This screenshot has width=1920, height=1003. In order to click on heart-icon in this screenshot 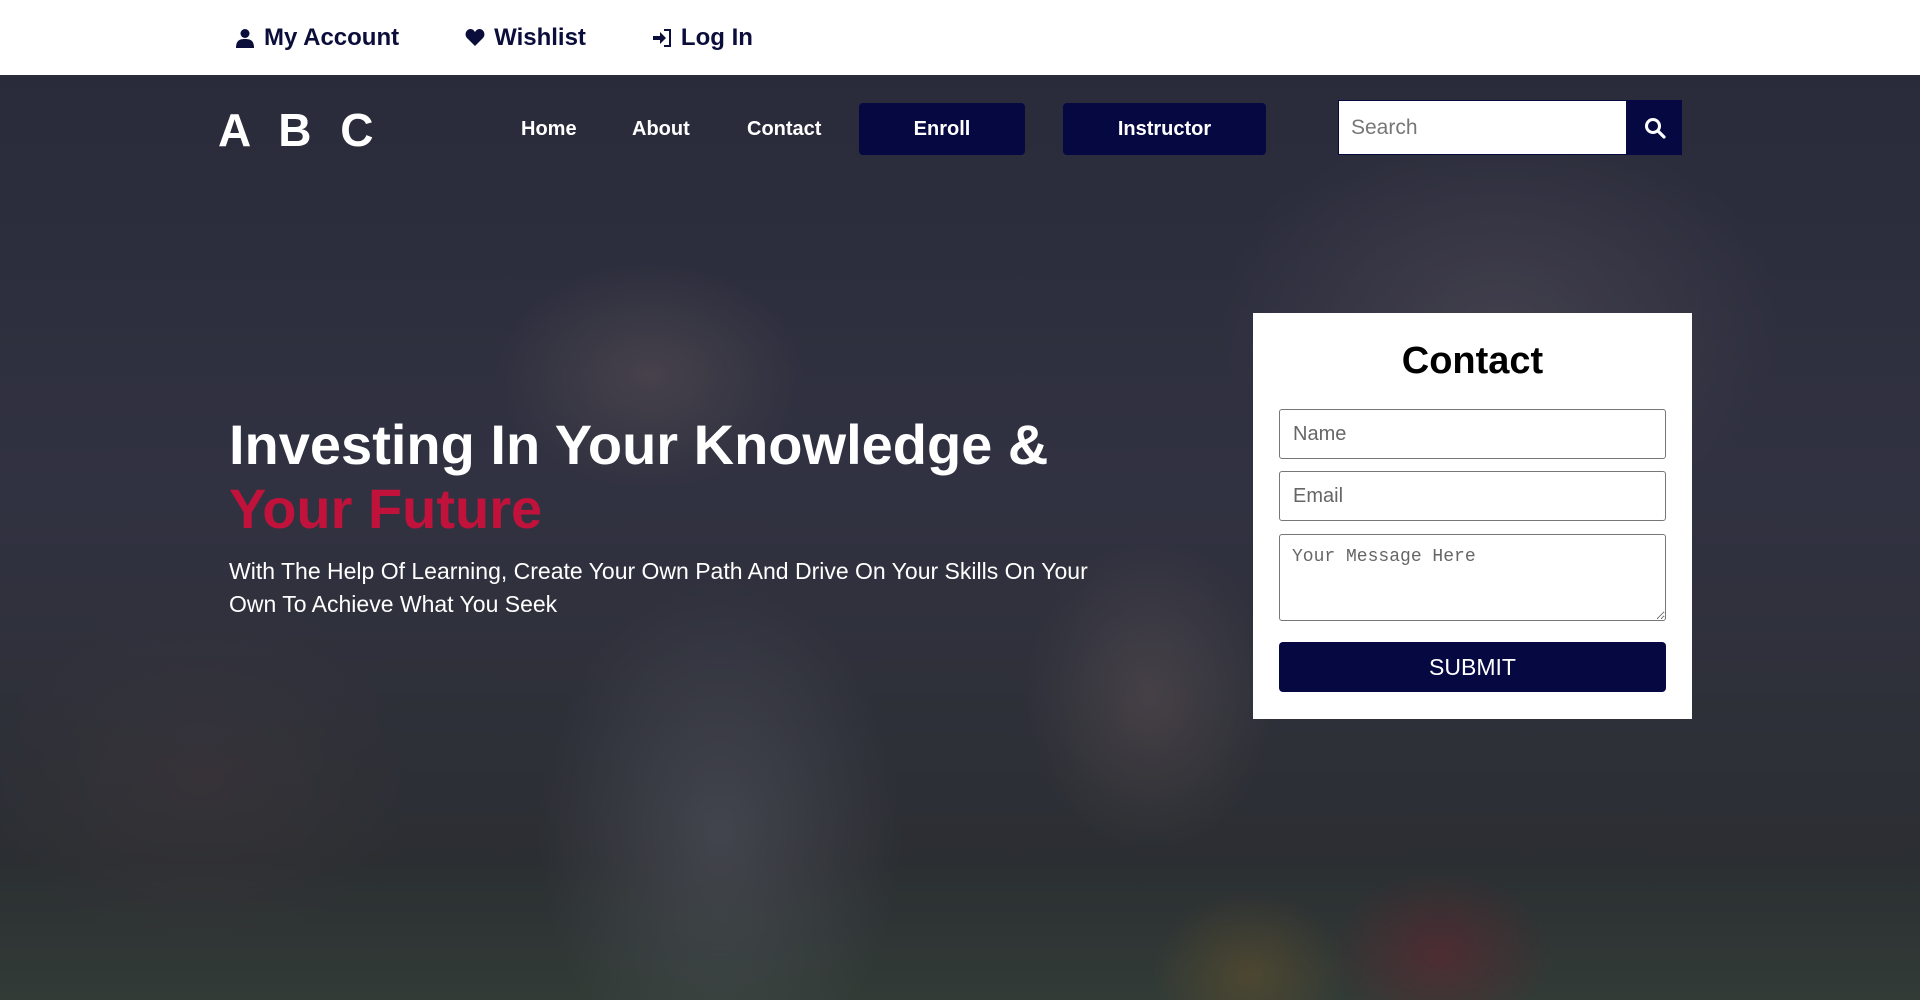, I will do `click(475, 37)`.